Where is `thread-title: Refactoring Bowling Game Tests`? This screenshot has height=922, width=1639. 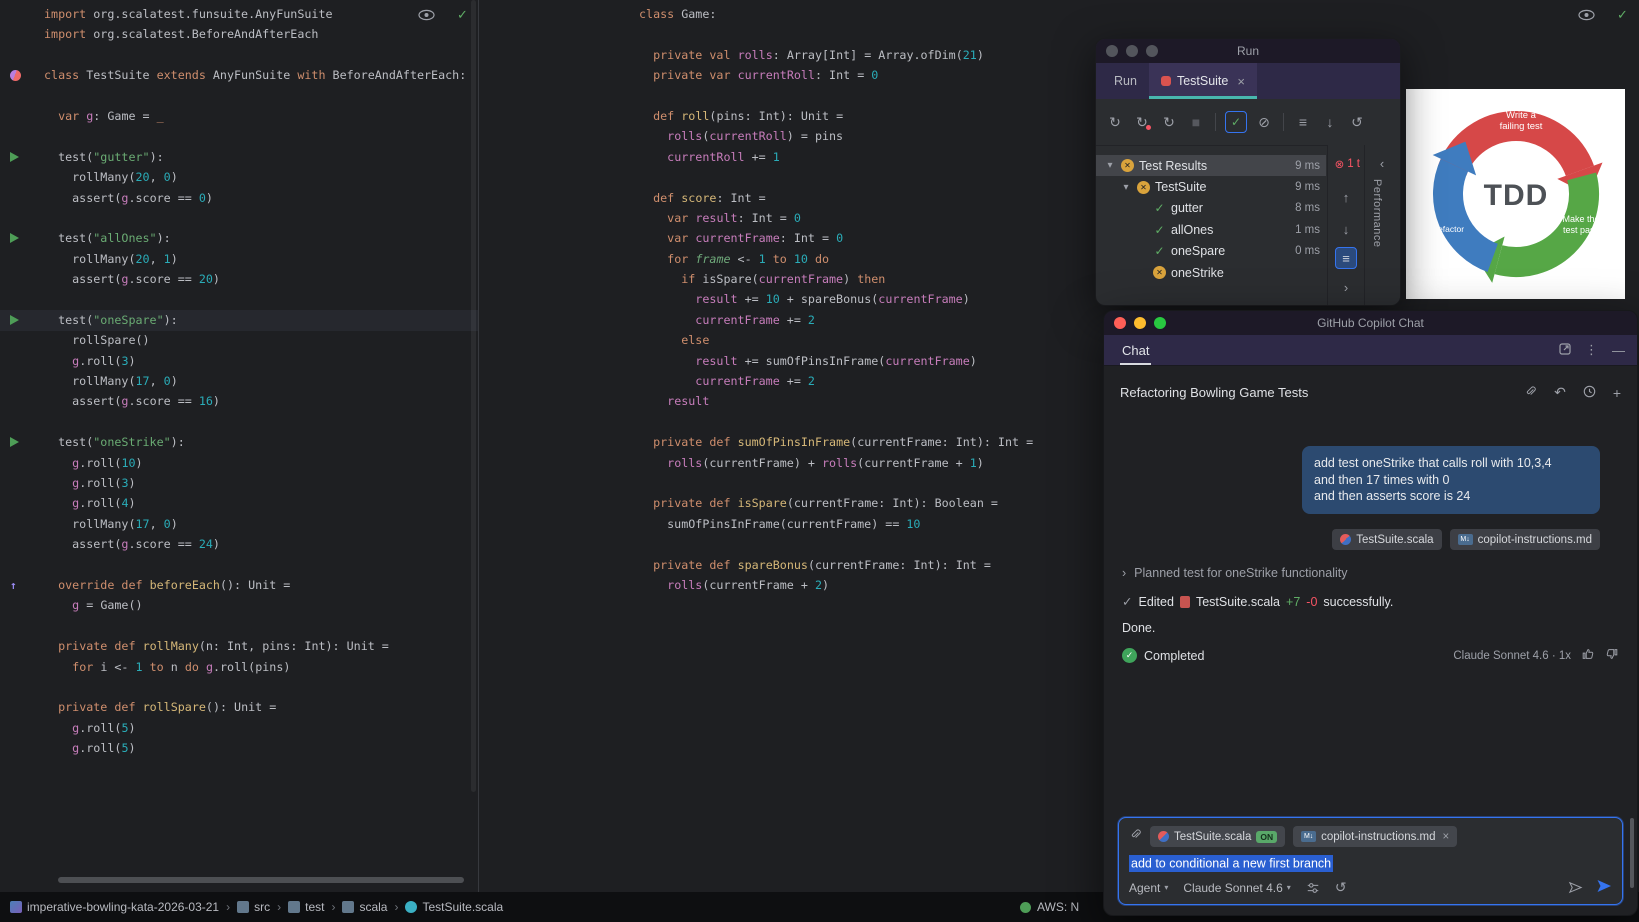 thread-title: Refactoring Bowling Game Tests is located at coordinates (1214, 392).